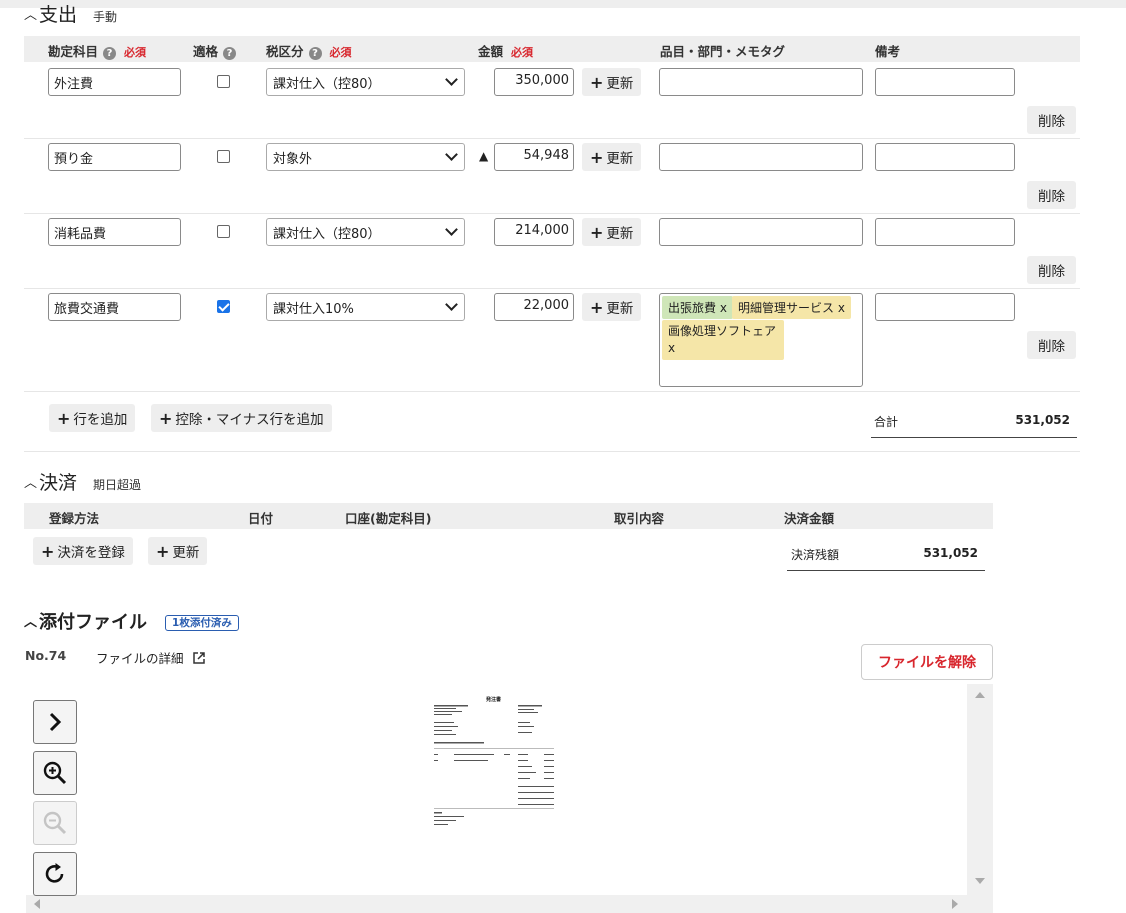 This screenshot has height=913, width=1126. Describe the element at coordinates (534, 82) in the screenshot. I see `amount-input: 350,000` at that location.